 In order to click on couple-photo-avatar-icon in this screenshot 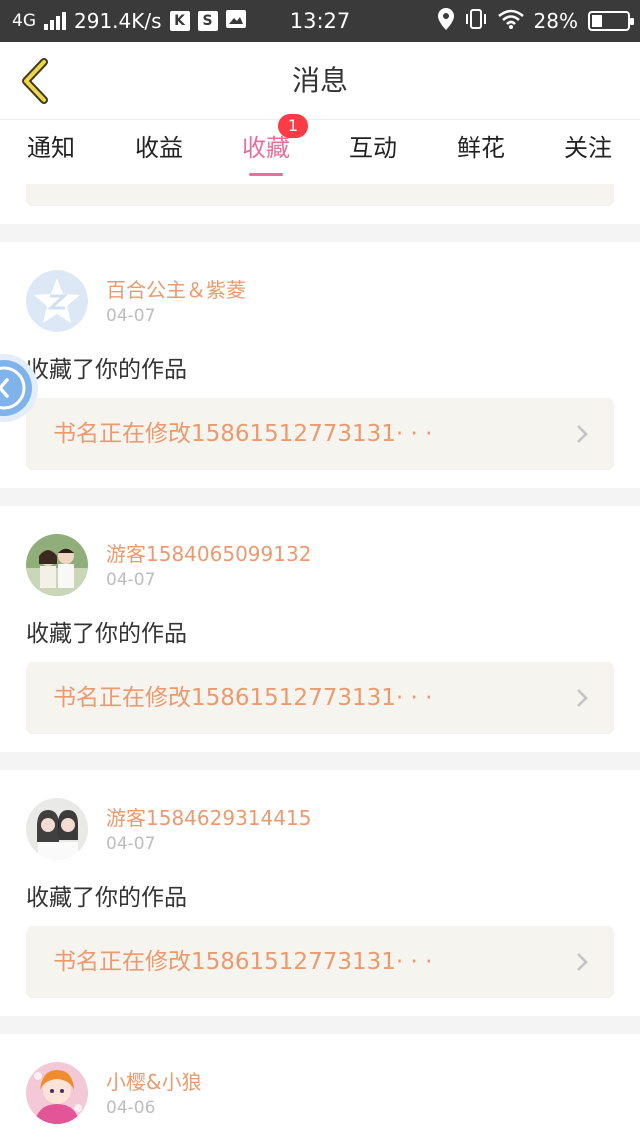, I will do `click(57, 565)`.